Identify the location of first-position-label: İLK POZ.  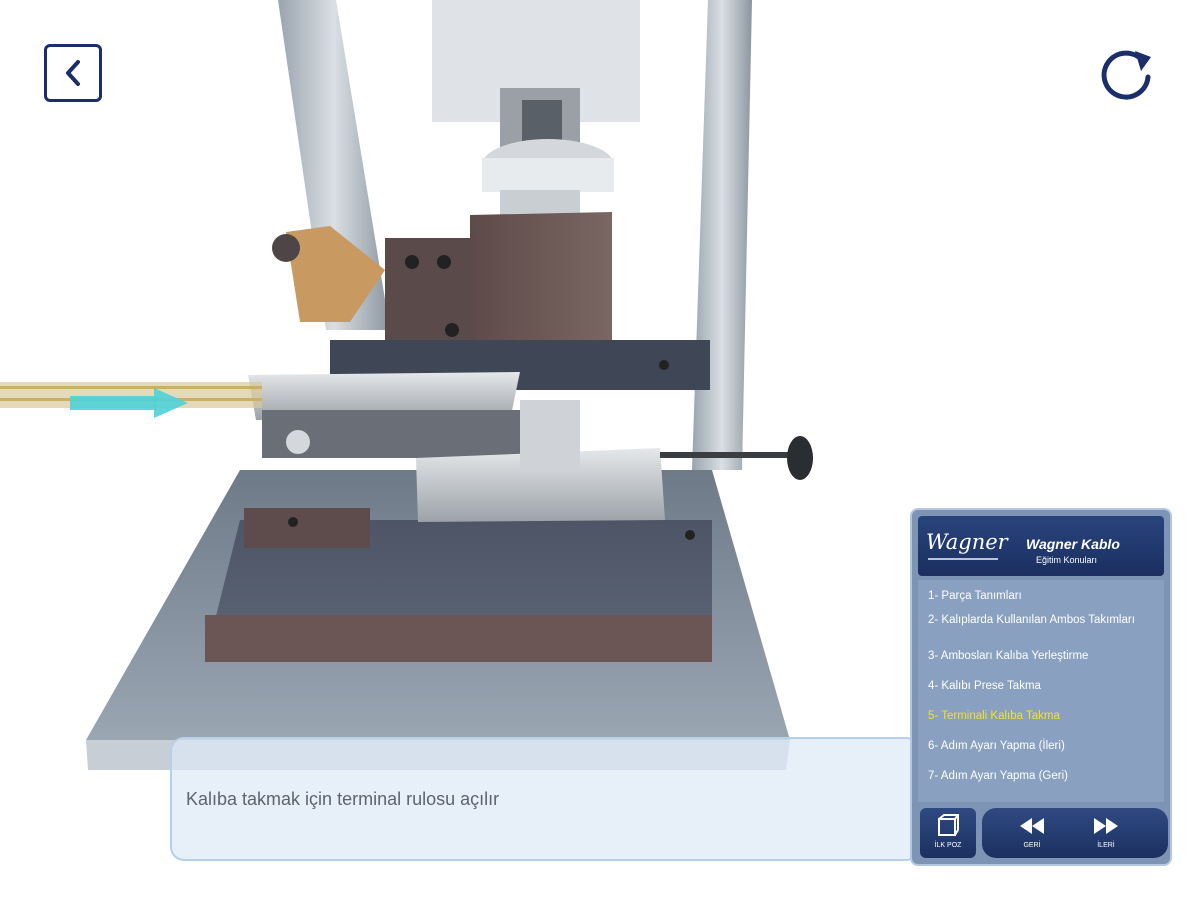
(948, 845).